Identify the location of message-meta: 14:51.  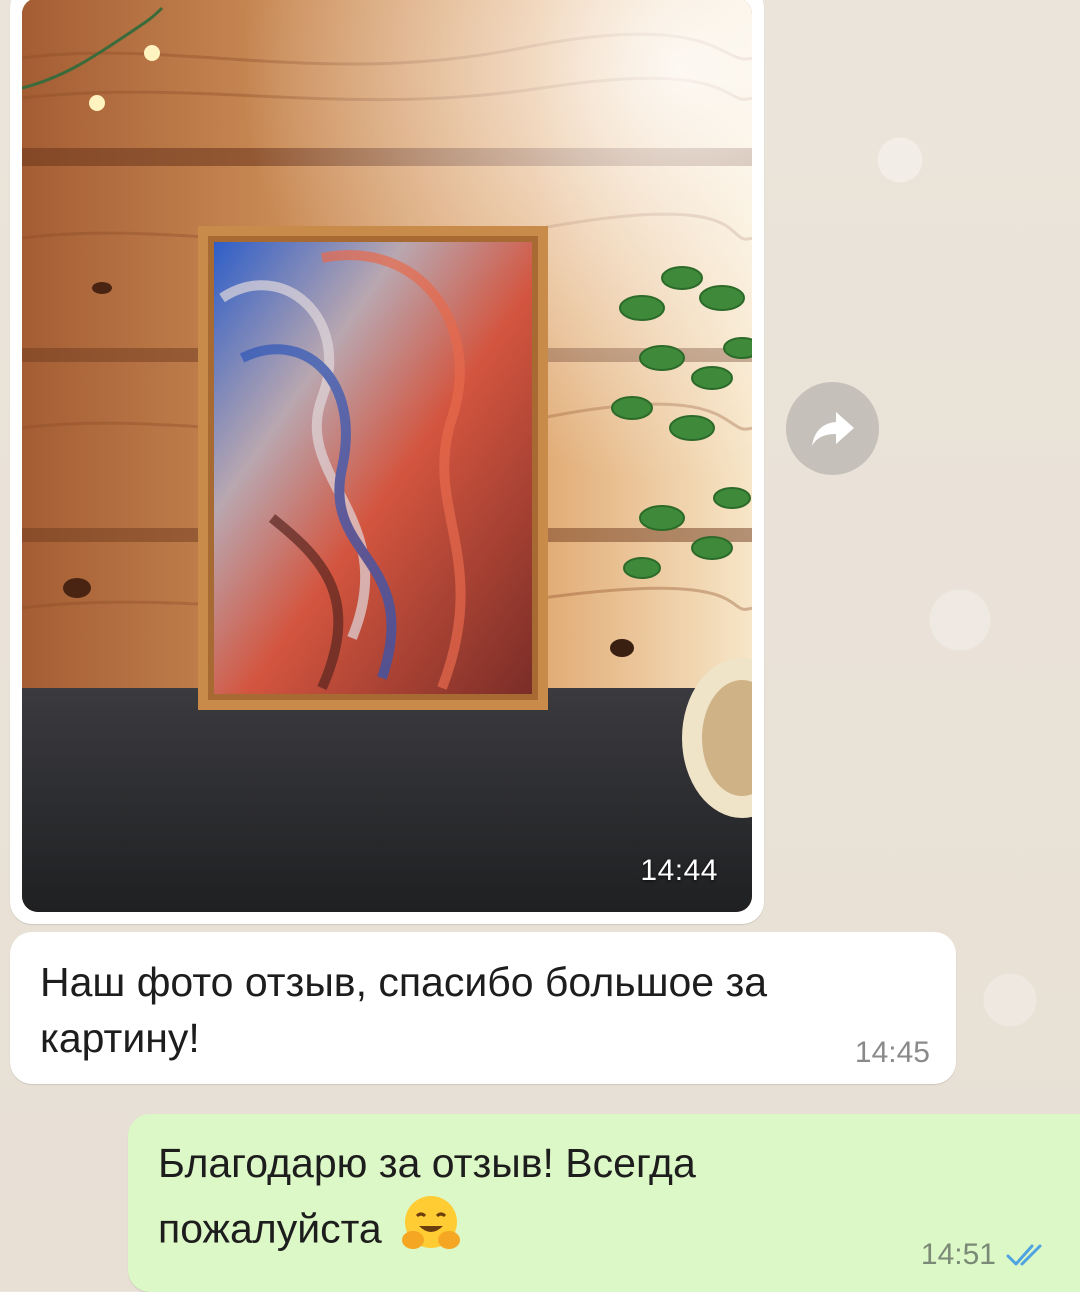
(985, 1255).